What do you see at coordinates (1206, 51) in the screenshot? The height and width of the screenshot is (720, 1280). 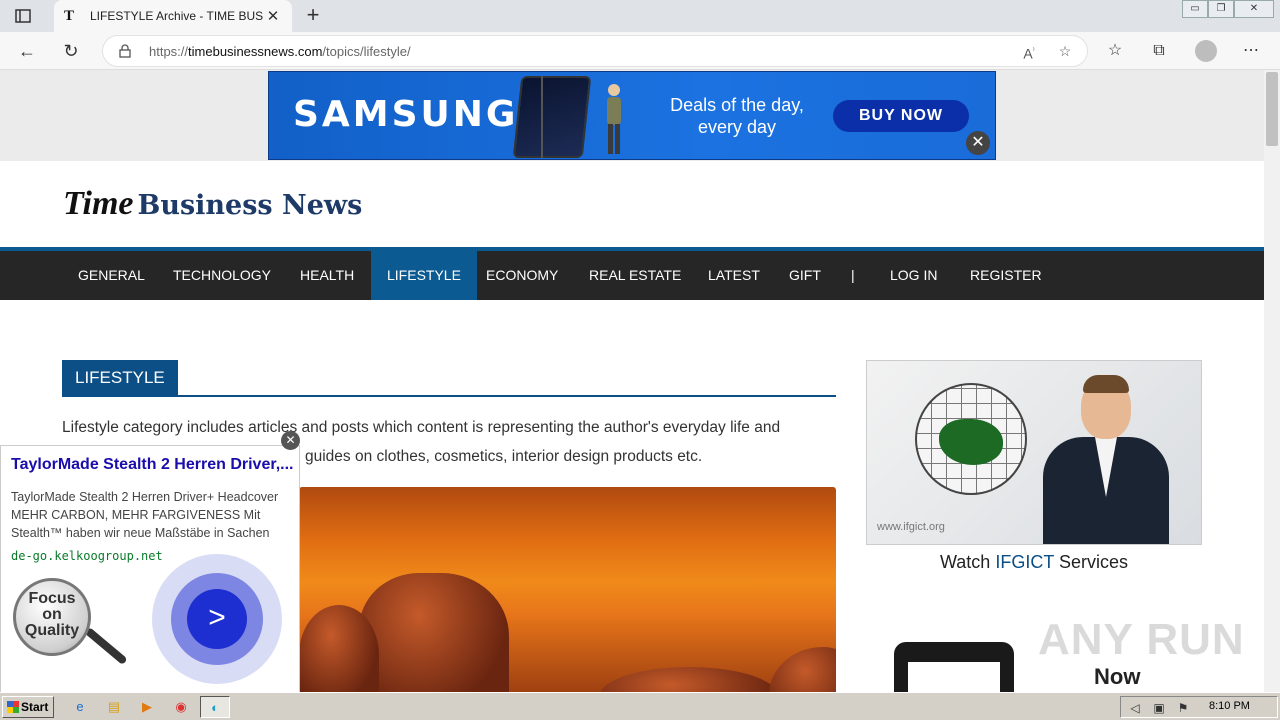 I see `profile-avatar` at bounding box center [1206, 51].